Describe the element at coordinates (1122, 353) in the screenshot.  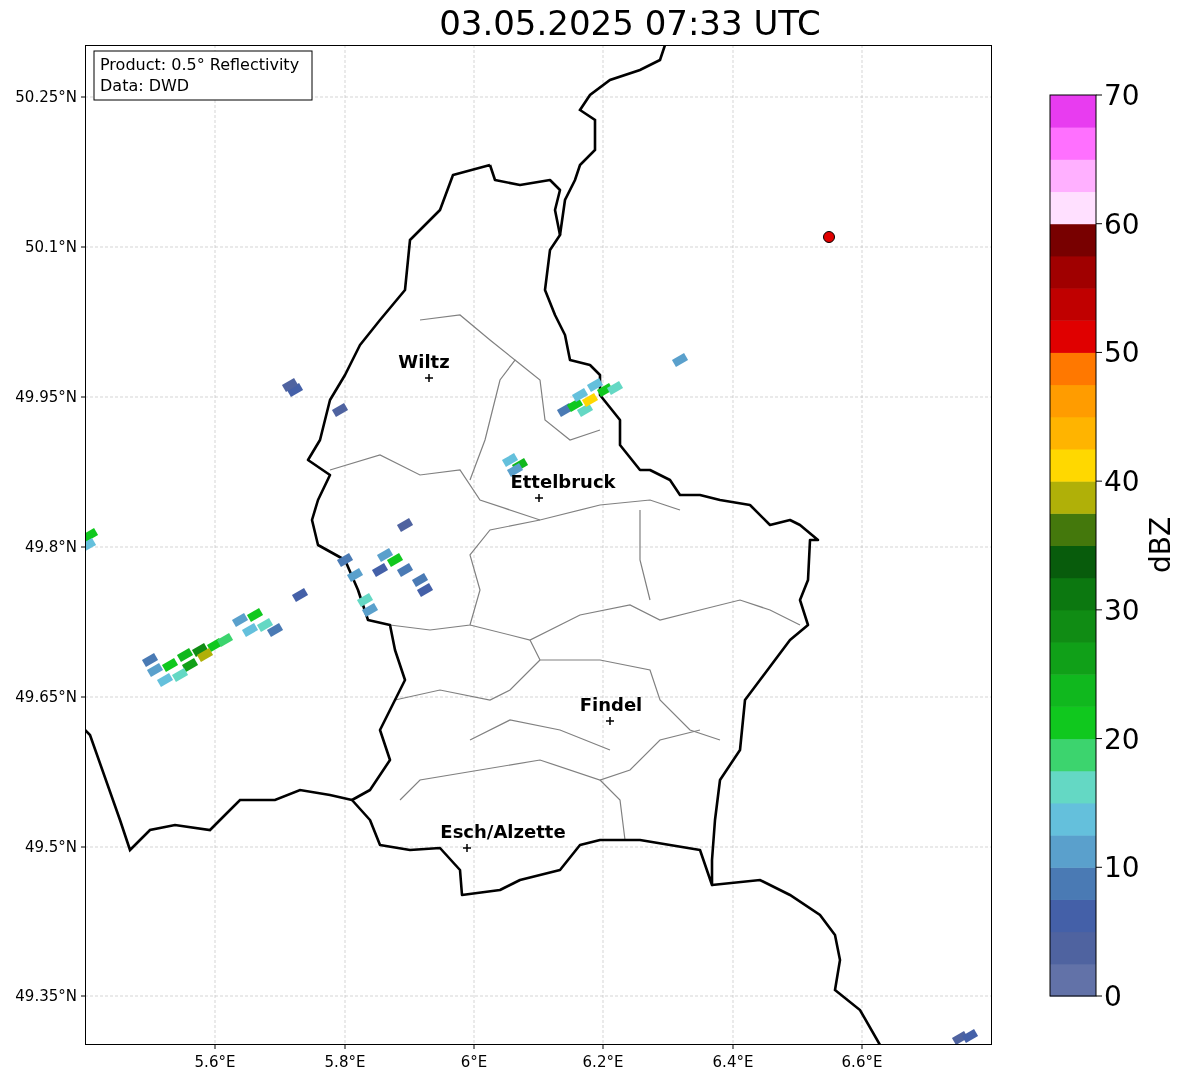
I see `colorbar-tick-label: 50` at that location.